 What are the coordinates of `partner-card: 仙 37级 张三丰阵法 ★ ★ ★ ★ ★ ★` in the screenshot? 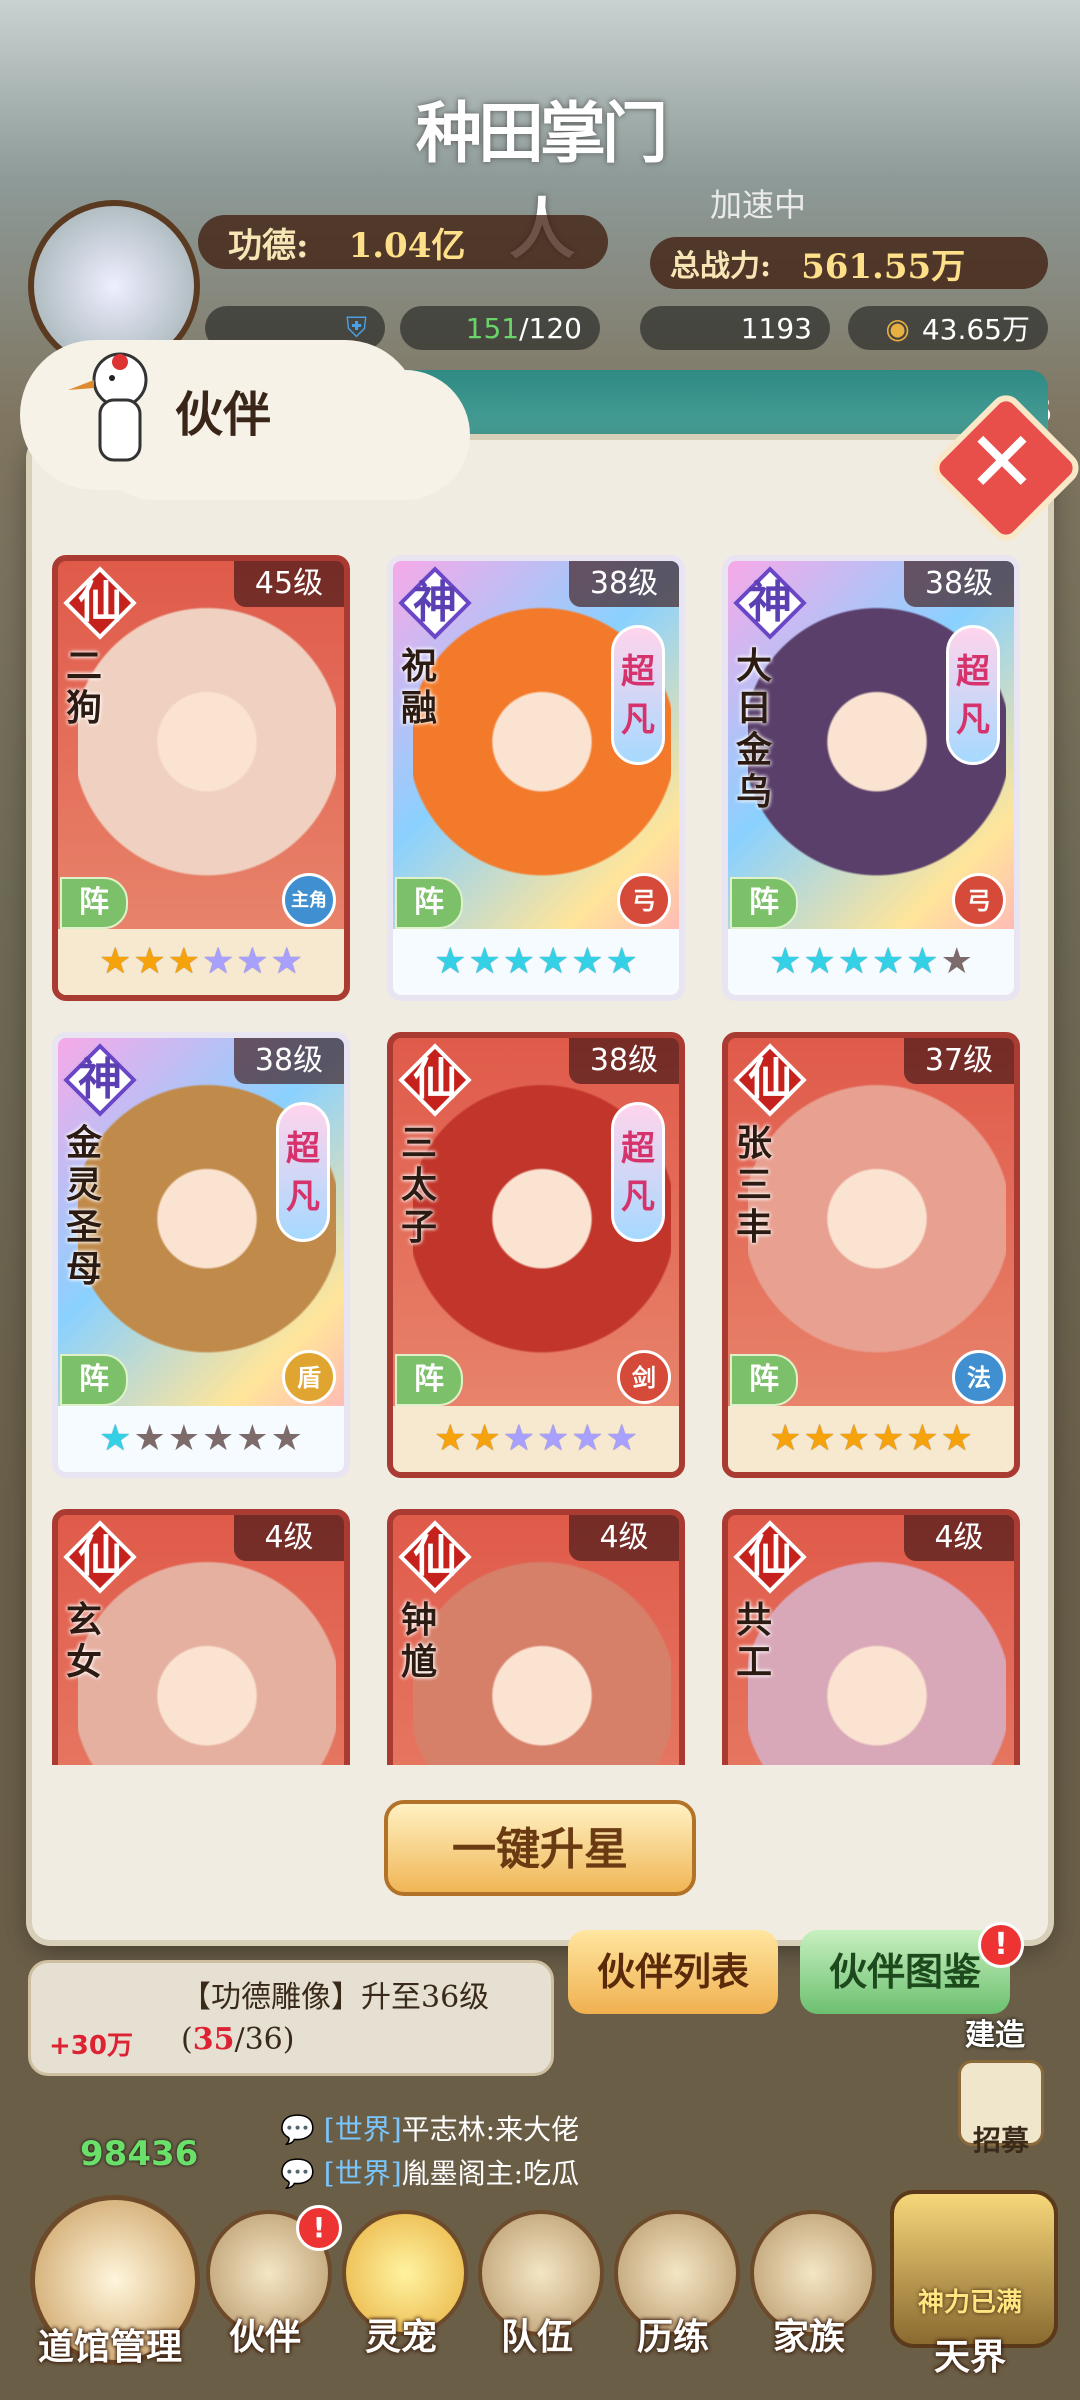 It's located at (871, 1255).